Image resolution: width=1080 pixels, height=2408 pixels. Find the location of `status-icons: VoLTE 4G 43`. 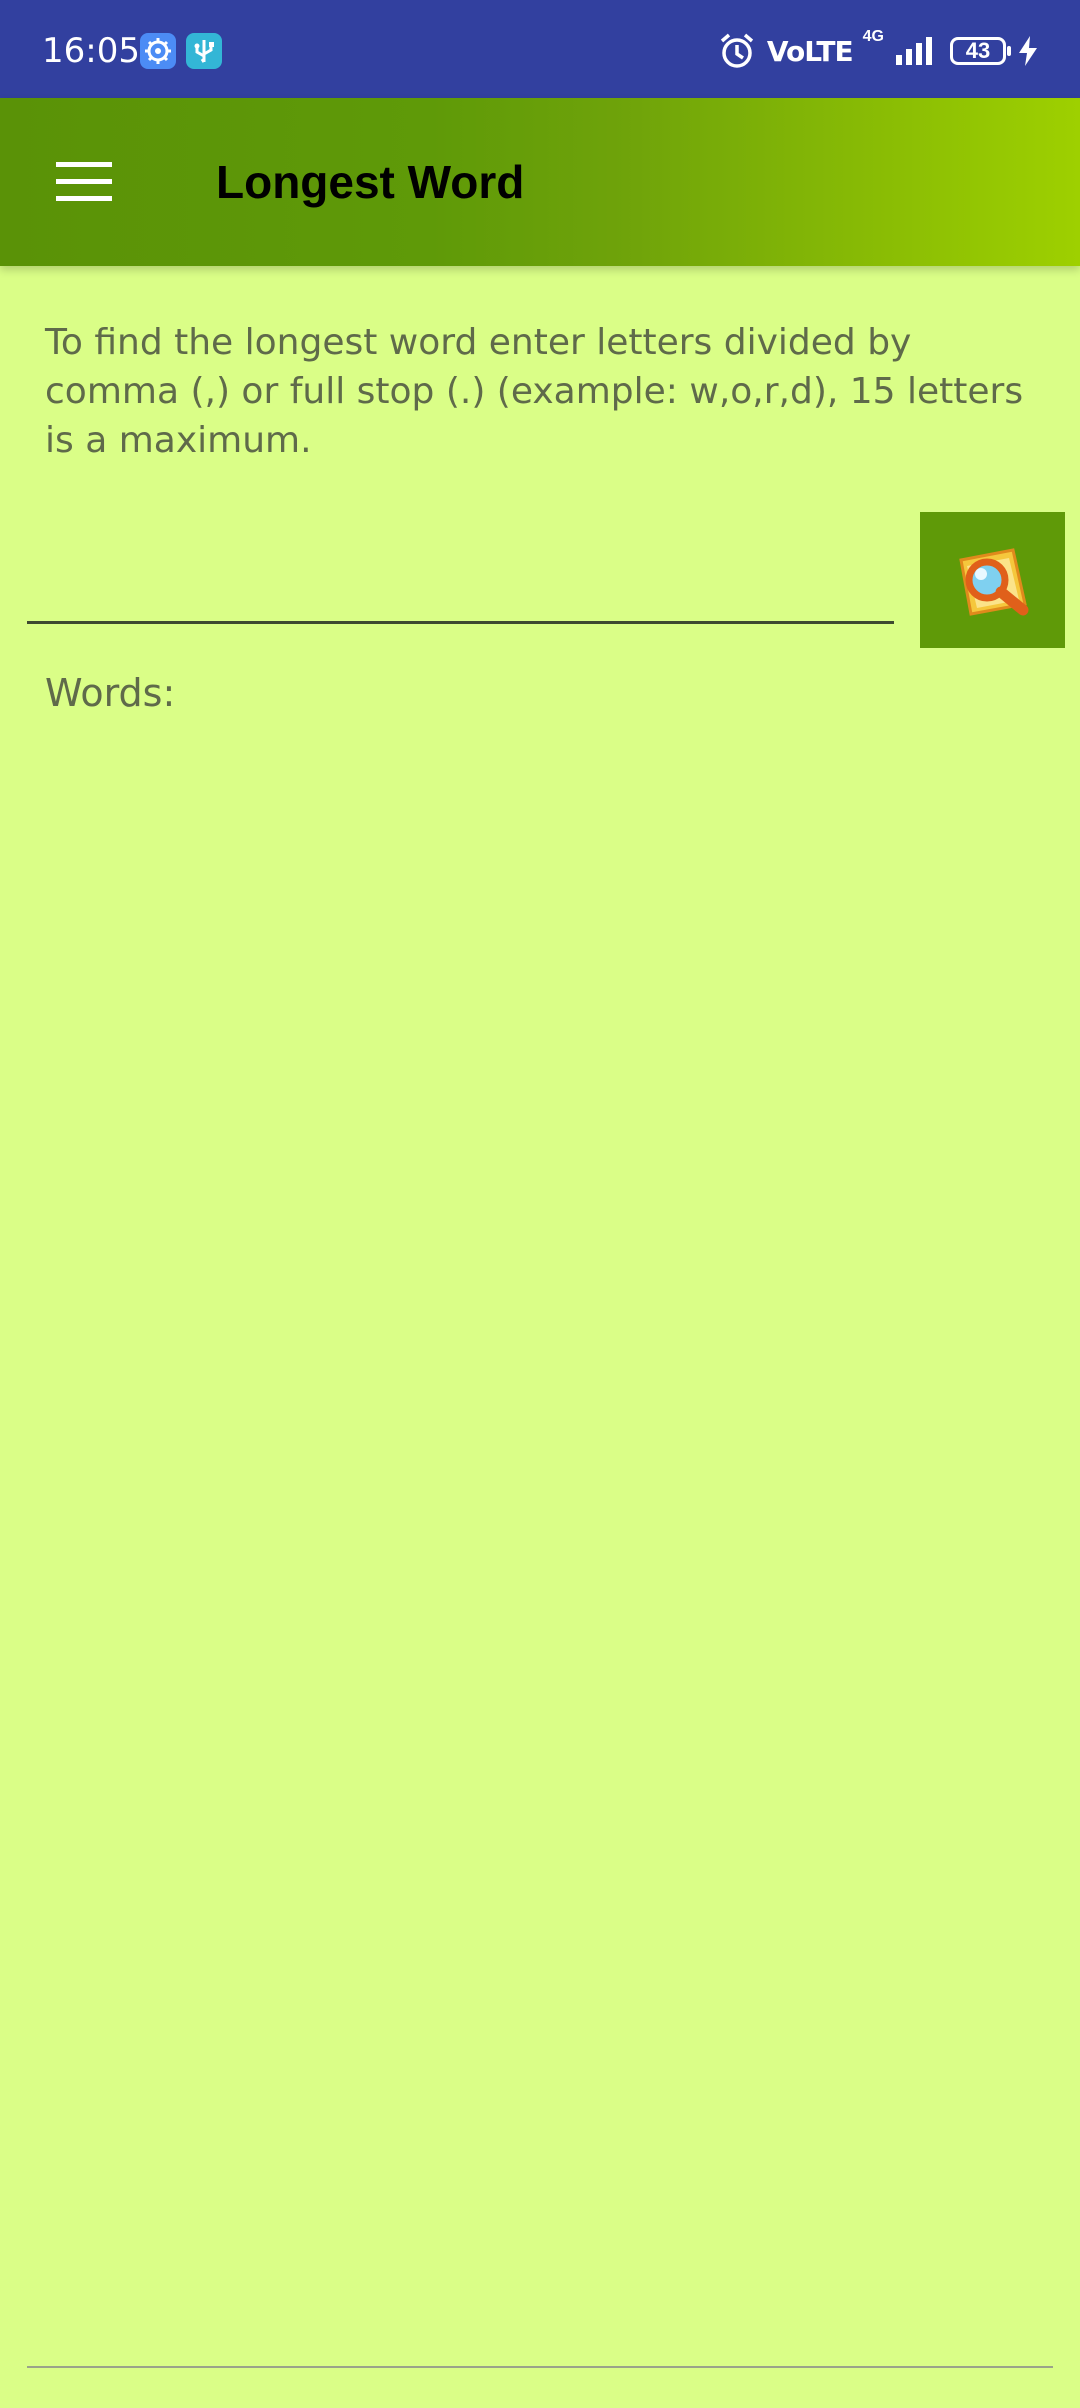

status-icons: VoLTE 4G 43 is located at coordinates (878, 51).